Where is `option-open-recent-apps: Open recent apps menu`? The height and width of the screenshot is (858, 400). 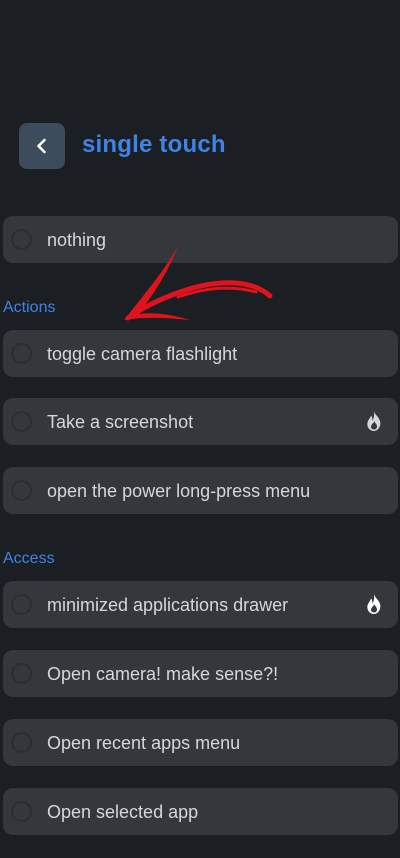
option-open-recent-apps: Open recent apps menu is located at coordinates (200, 742).